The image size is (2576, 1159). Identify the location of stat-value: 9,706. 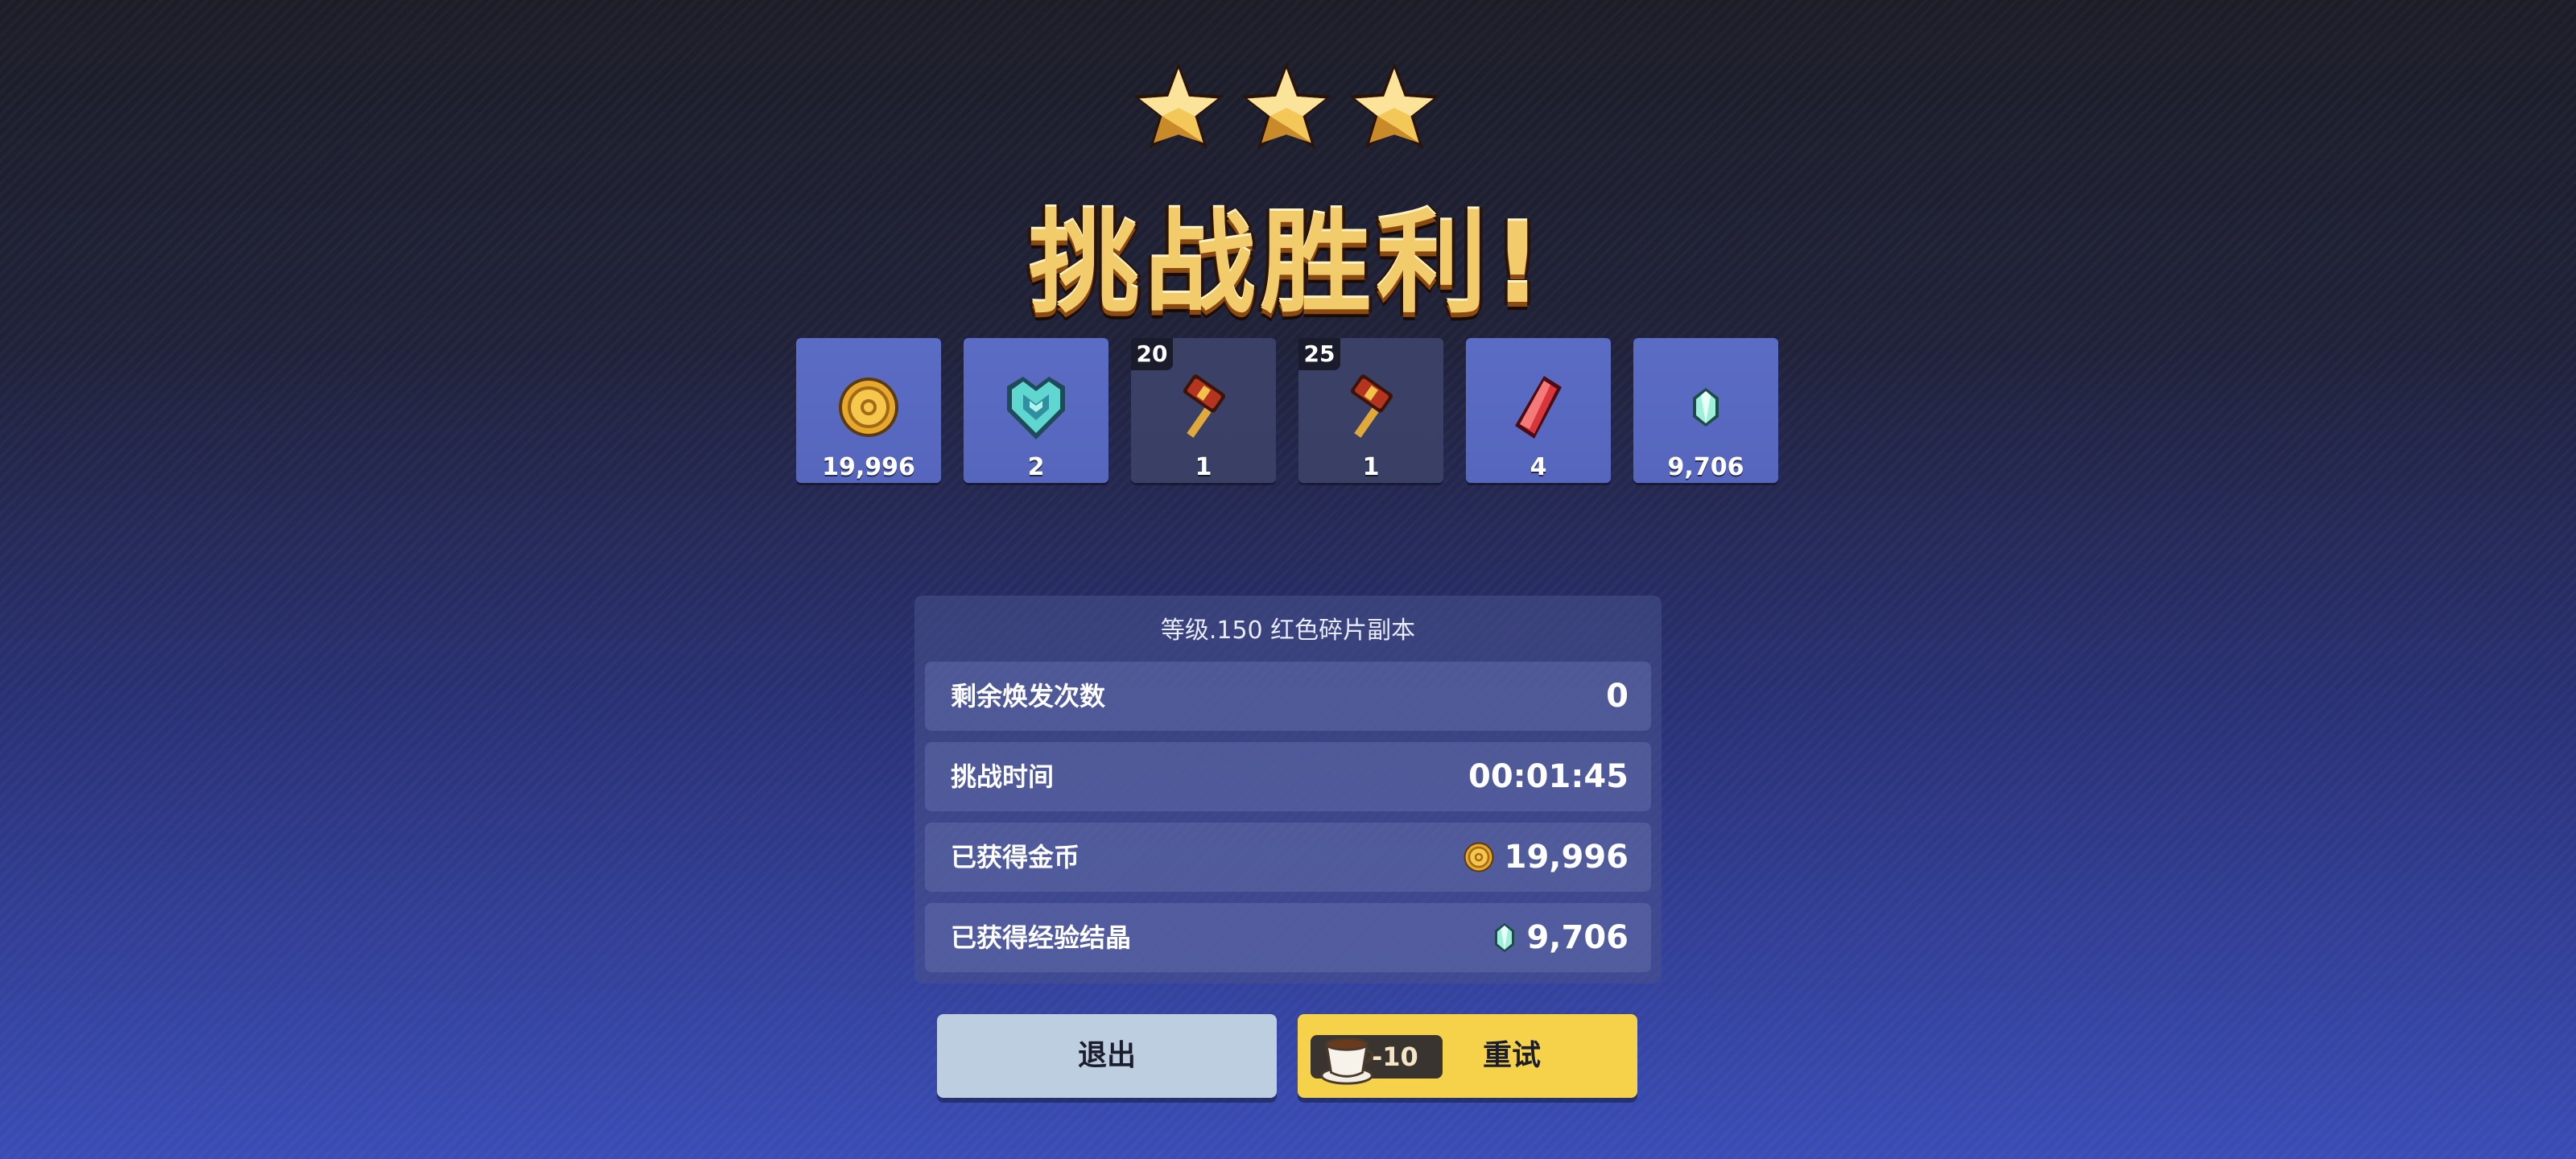
(1560, 937).